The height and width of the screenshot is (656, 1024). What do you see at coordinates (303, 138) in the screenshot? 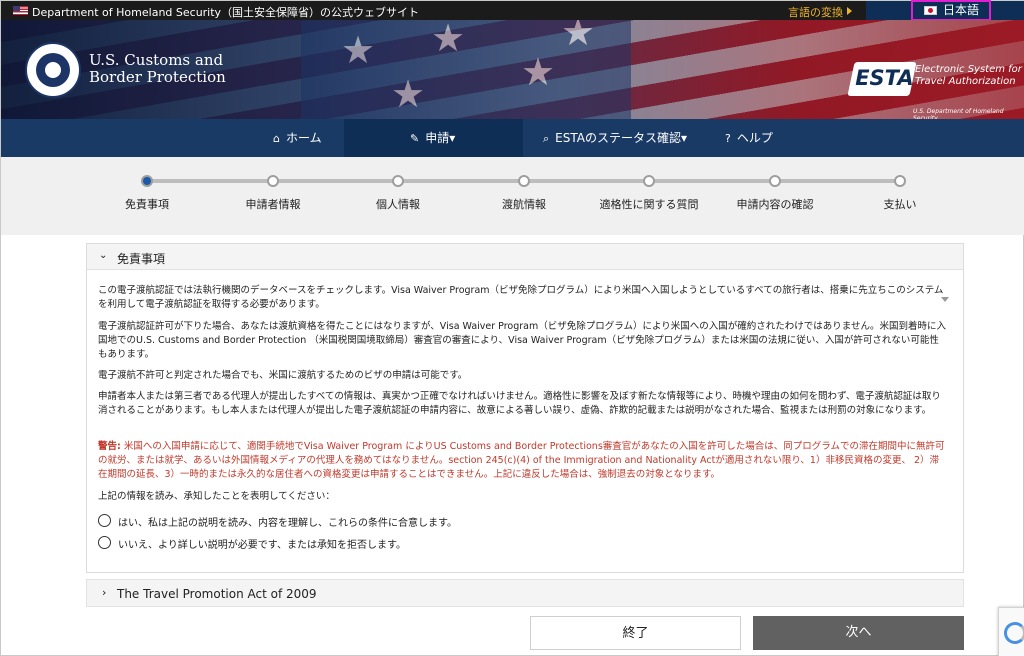
I see `nav-home-label: ホーム` at bounding box center [303, 138].